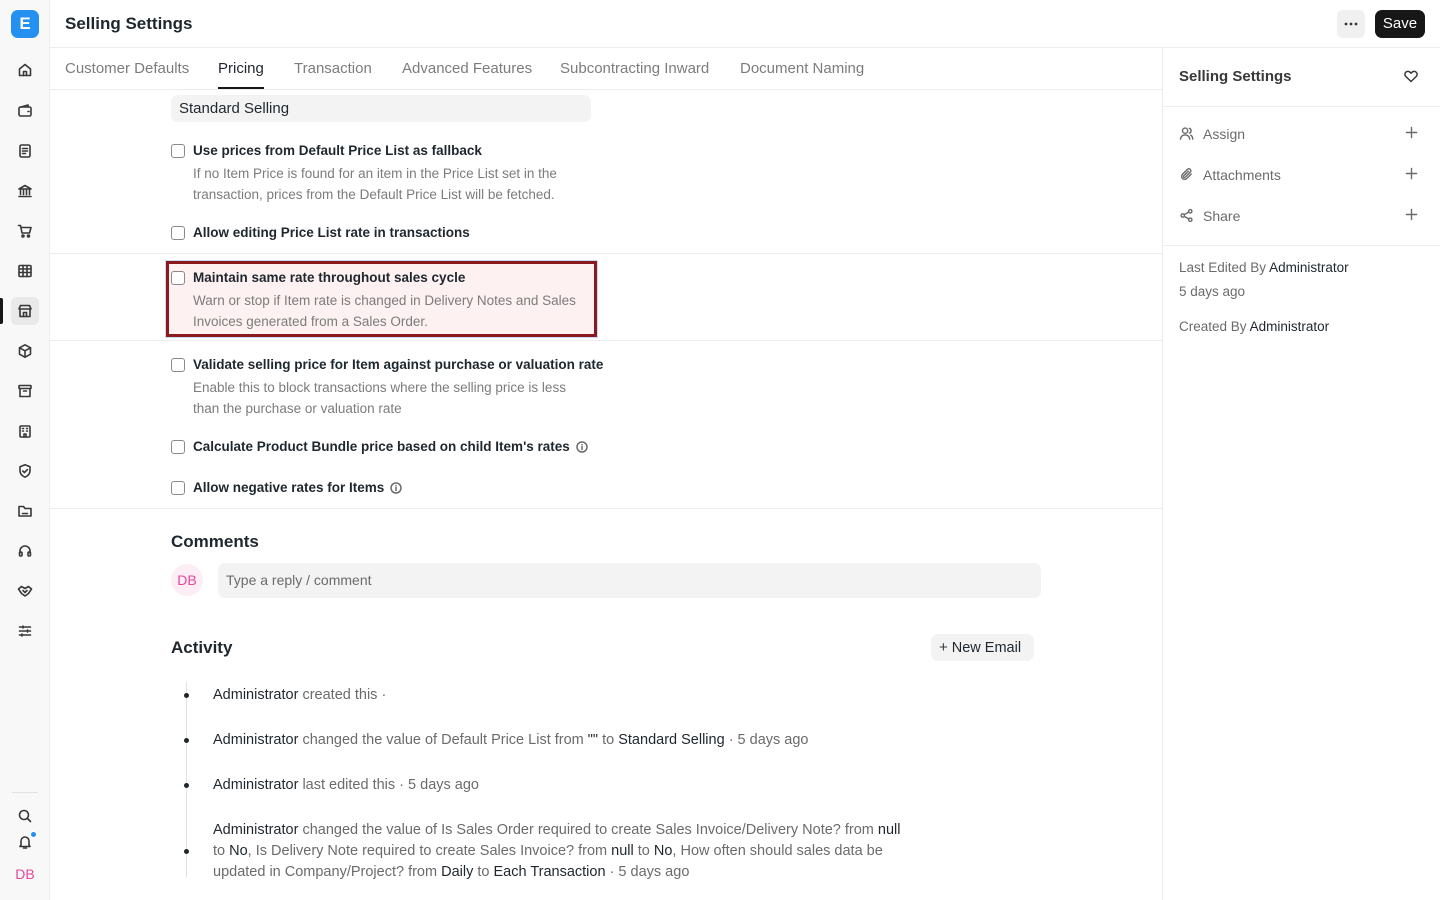  I want to click on bell-icon, so click(25, 842).